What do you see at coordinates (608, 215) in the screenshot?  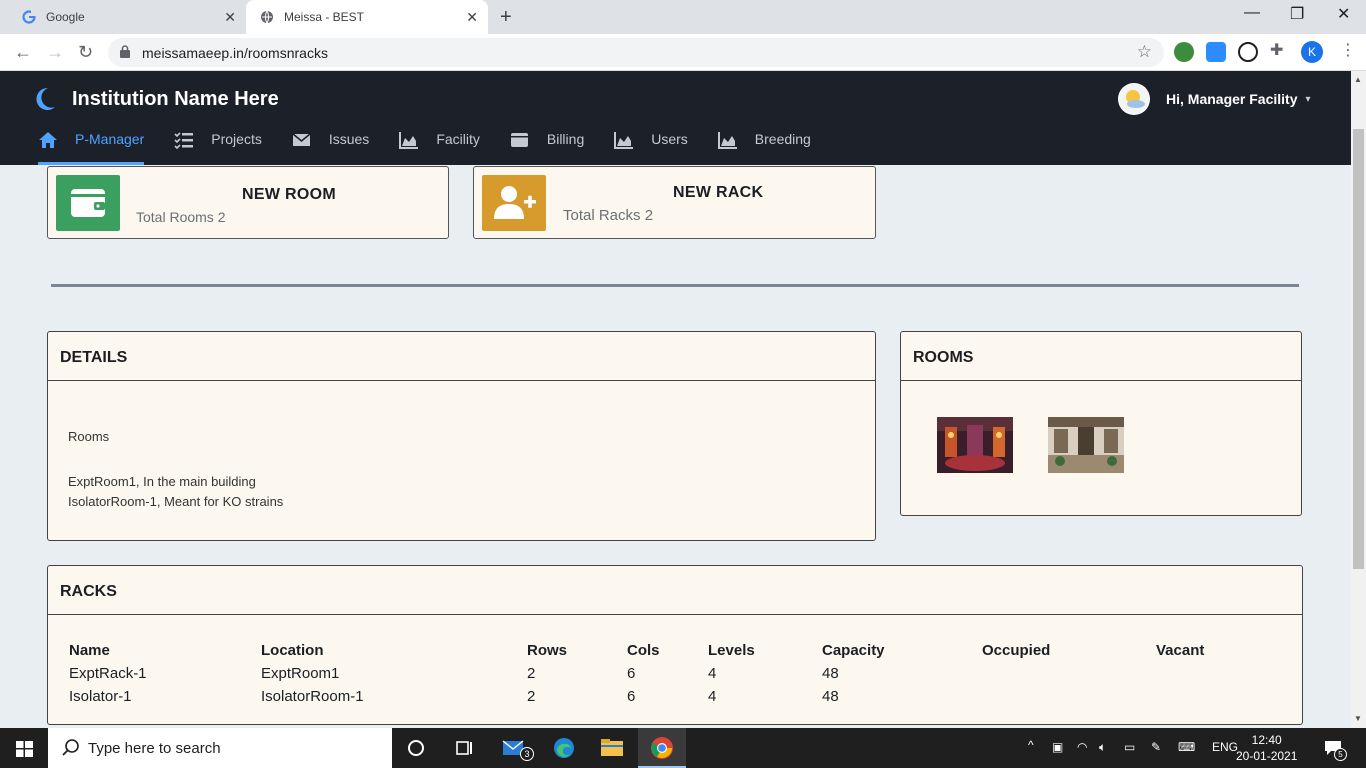 I see `total-racks-text: Total Racks 2` at bounding box center [608, 215].